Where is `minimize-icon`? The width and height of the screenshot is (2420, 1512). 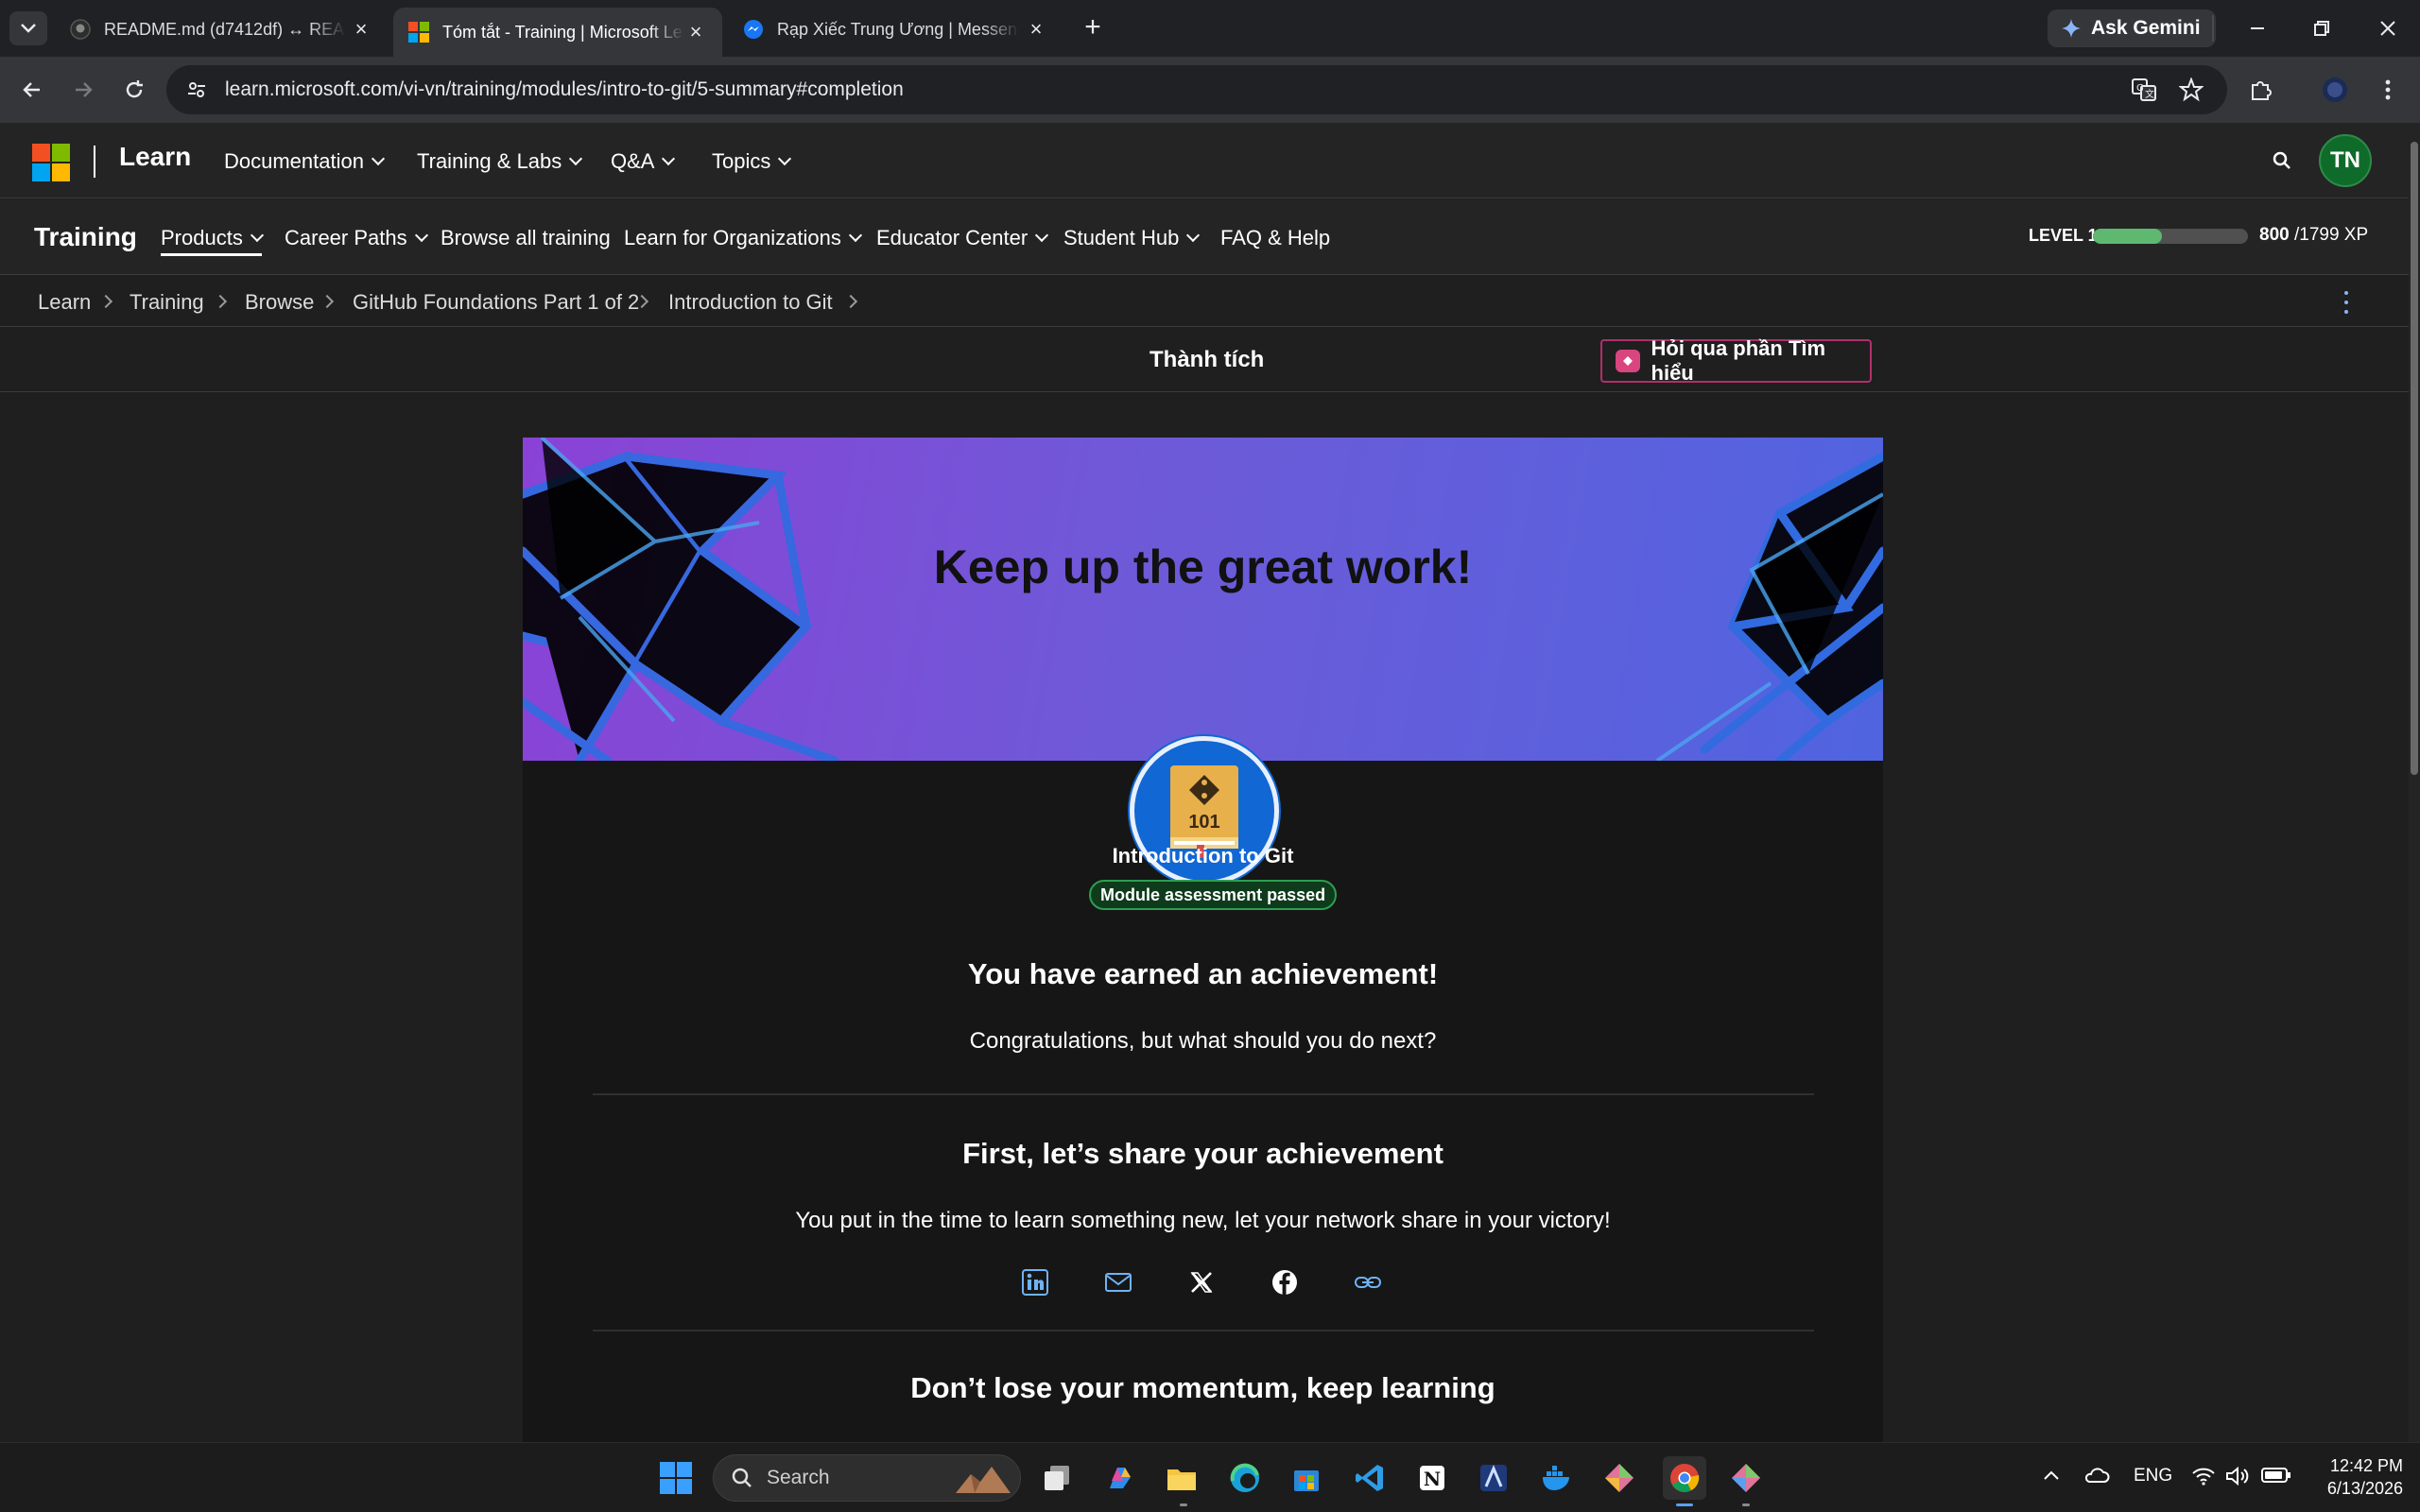
minimize-icon is located at coordinates (2257, 28).